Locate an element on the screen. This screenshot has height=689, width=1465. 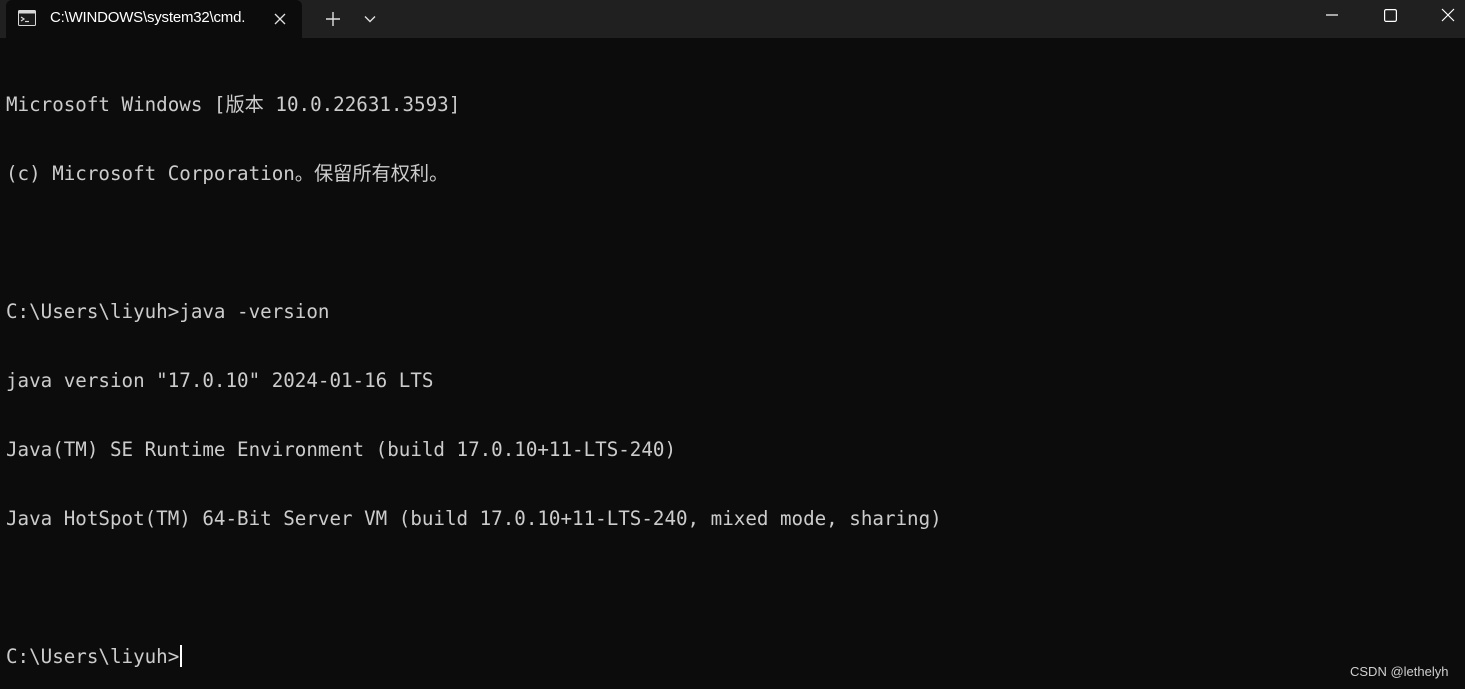
text-cursor is located at coordinates (181, 656).